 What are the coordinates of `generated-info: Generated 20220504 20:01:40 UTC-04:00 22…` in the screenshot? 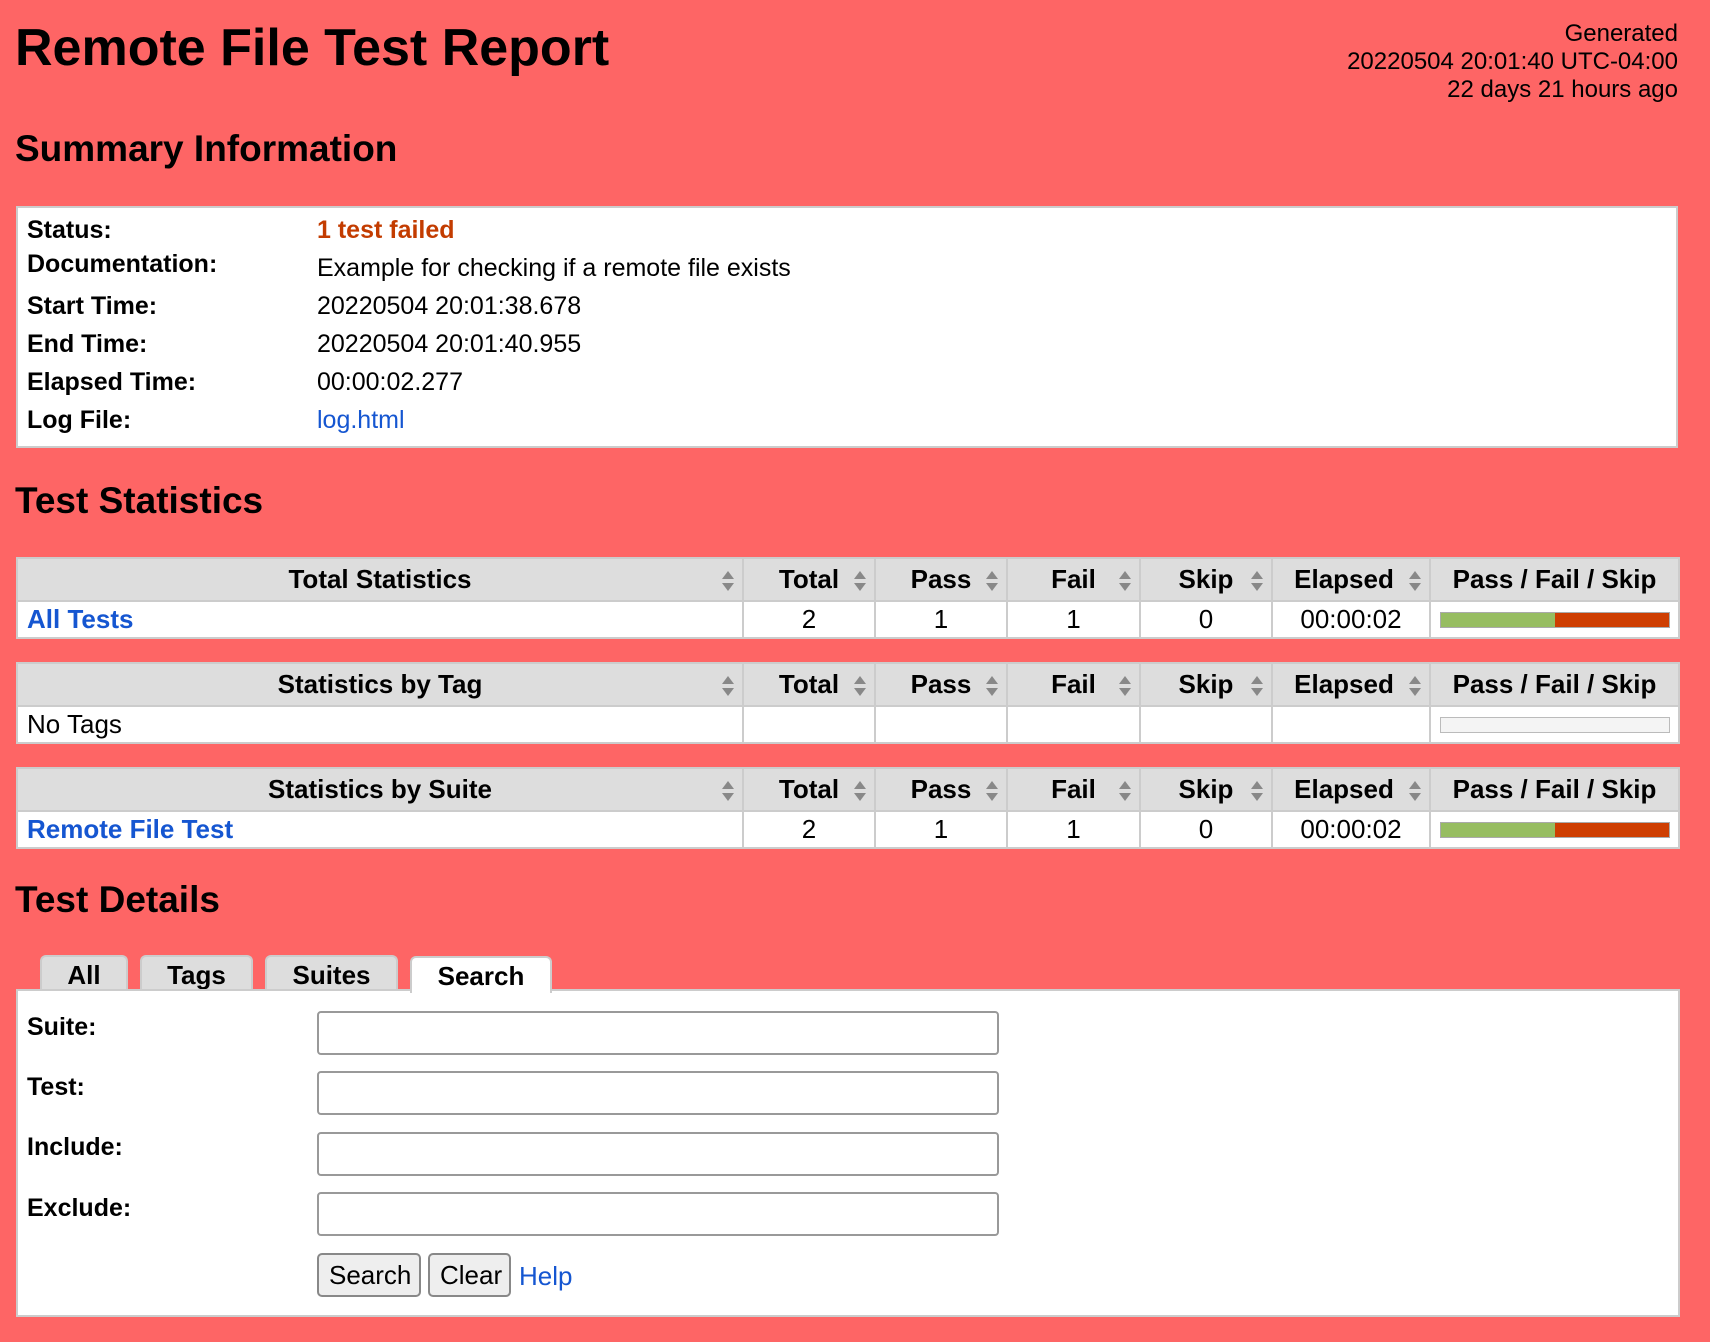 It's located at (1512, 62).